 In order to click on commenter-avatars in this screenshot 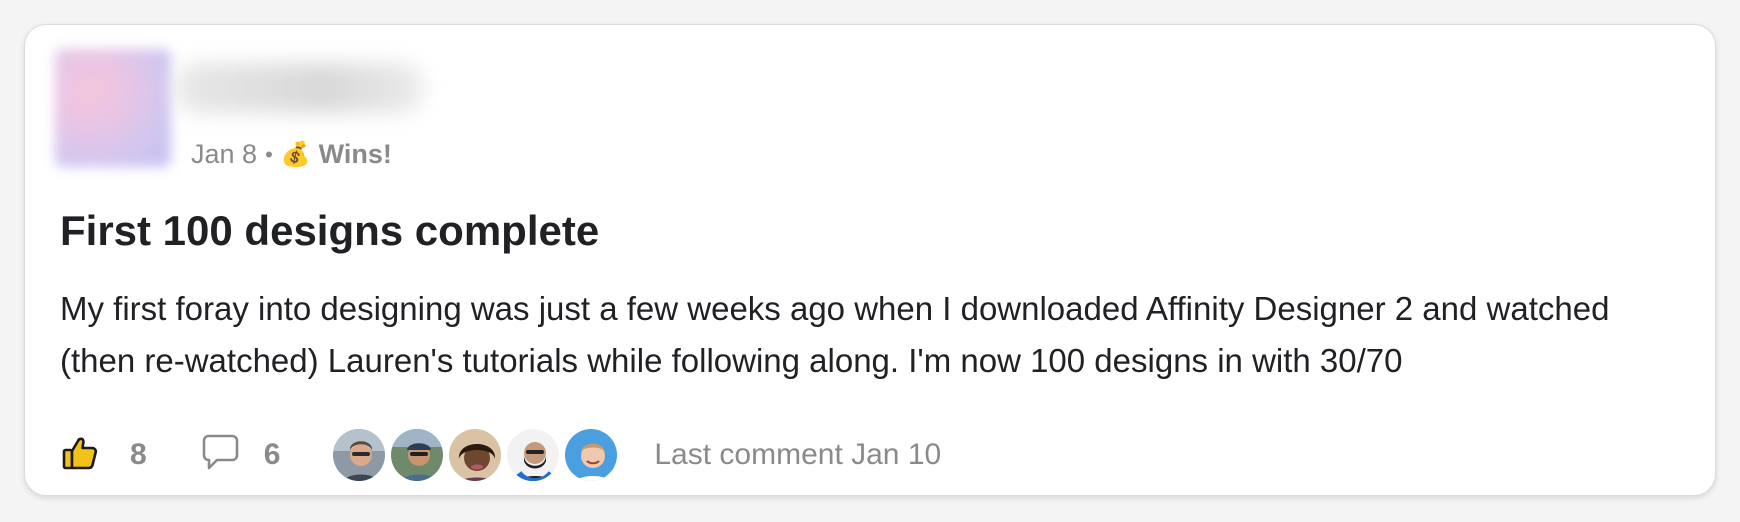, I will do `click(475, 455)`.